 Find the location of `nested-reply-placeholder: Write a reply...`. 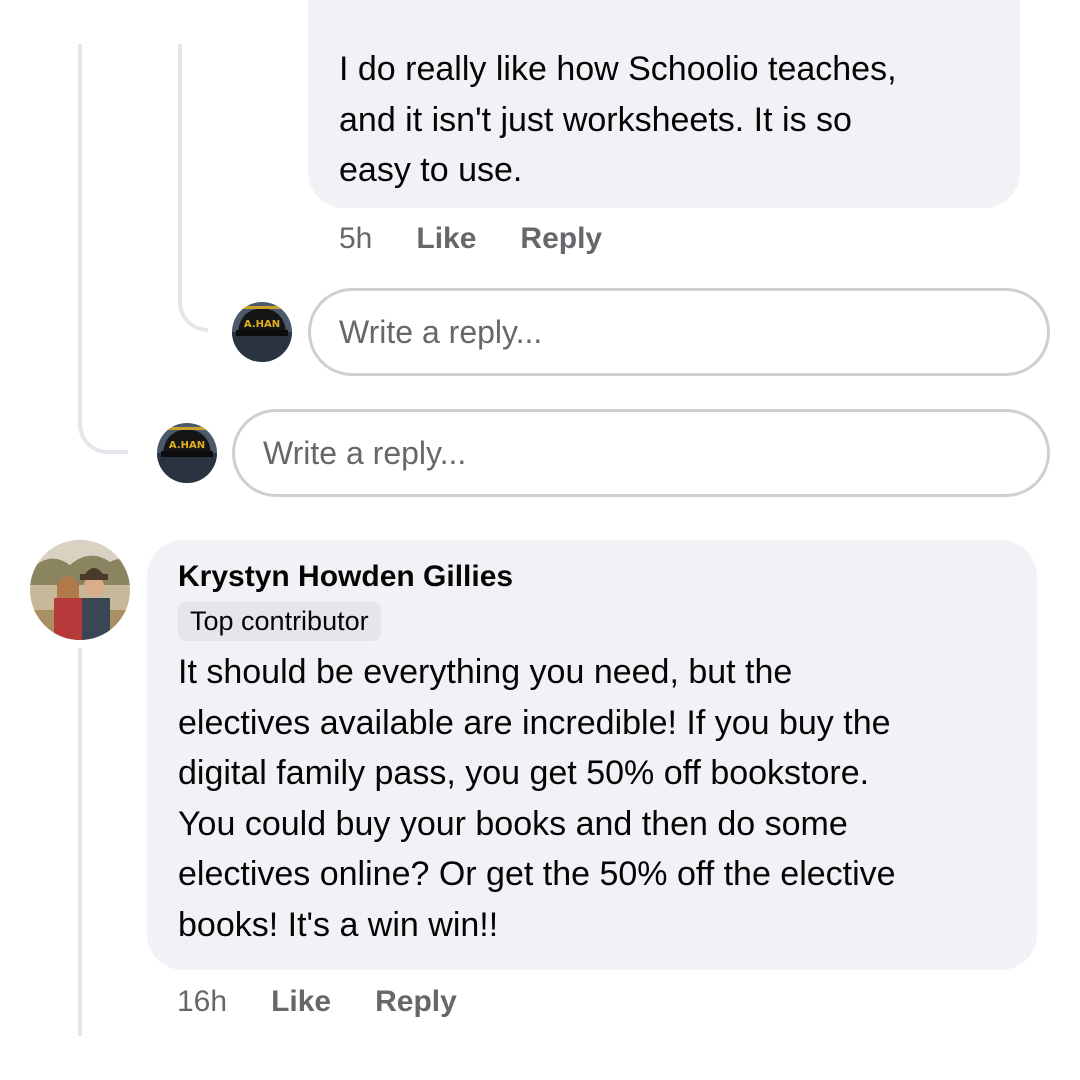

nested-reply-placeholder: Write a reply... is located at coordinates (441, 331).